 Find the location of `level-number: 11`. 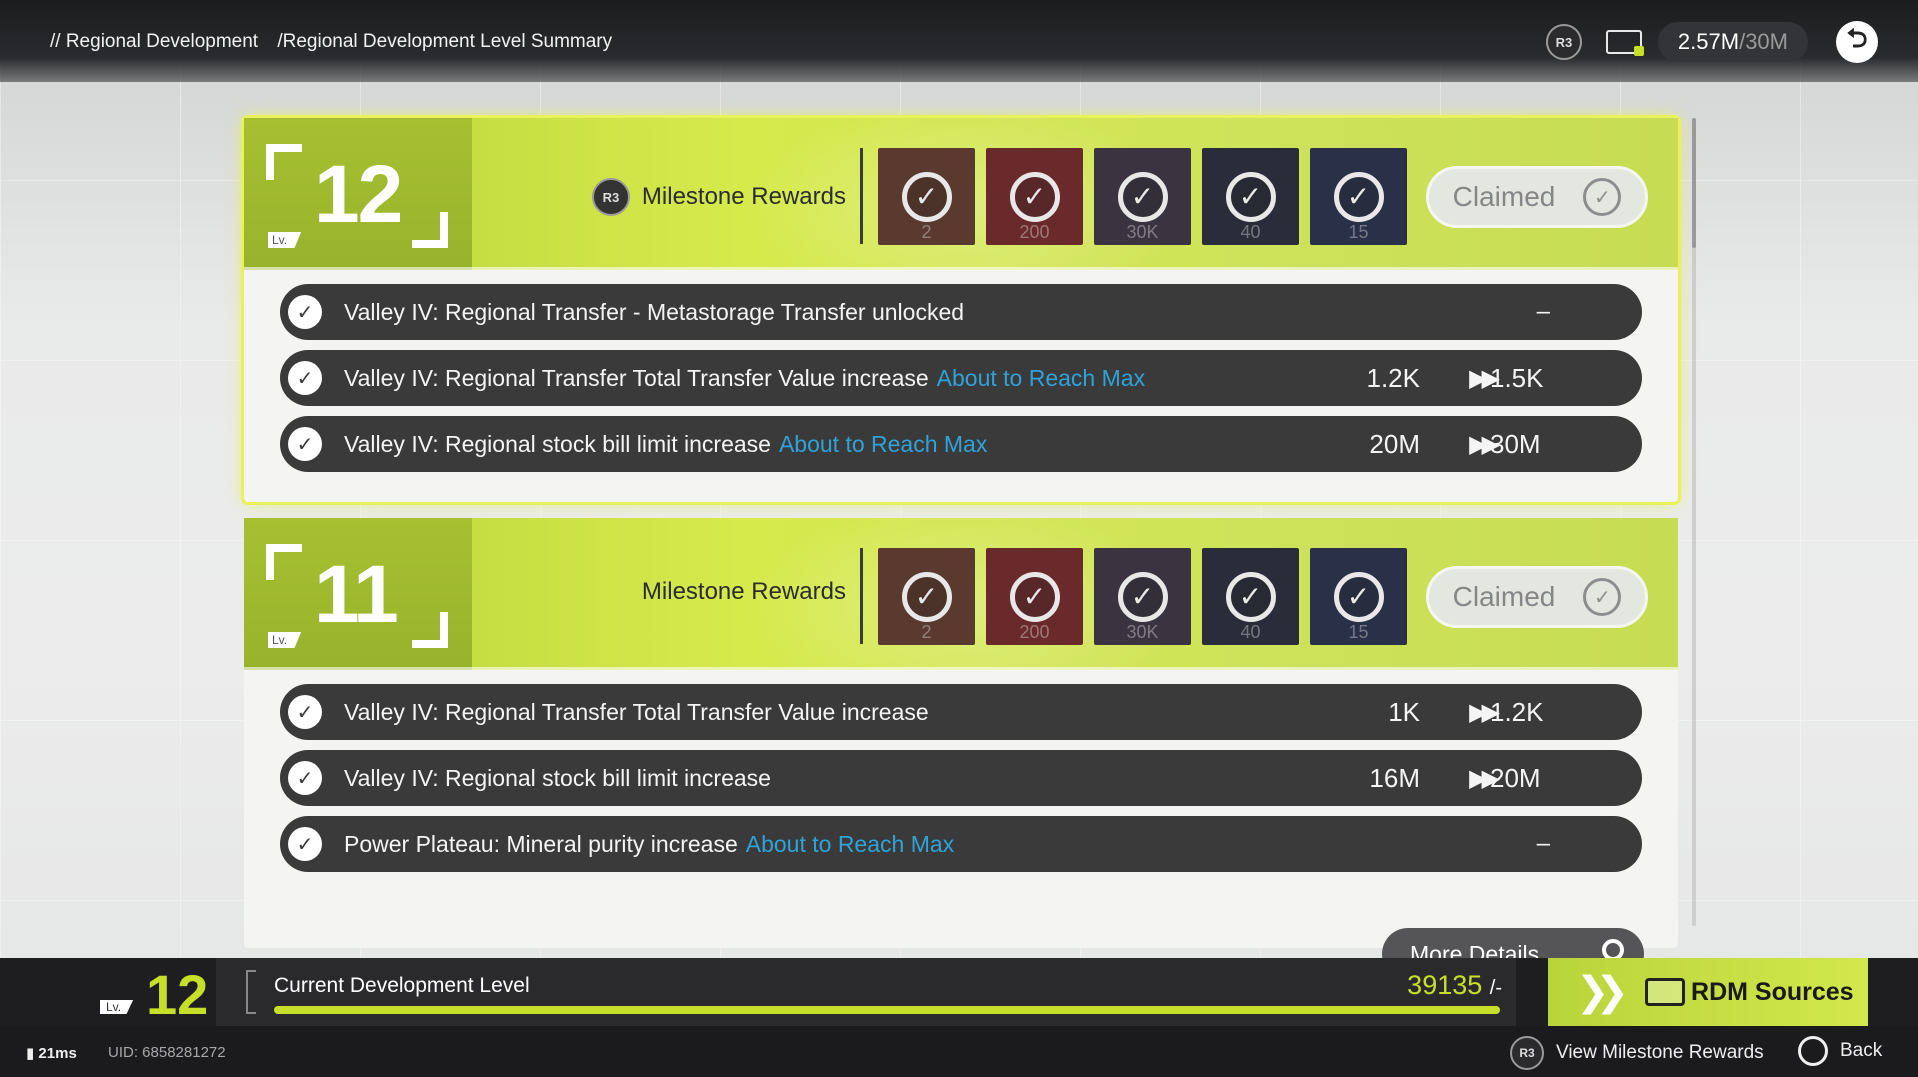

level-number: 11 is located at coordinates (356, 594).